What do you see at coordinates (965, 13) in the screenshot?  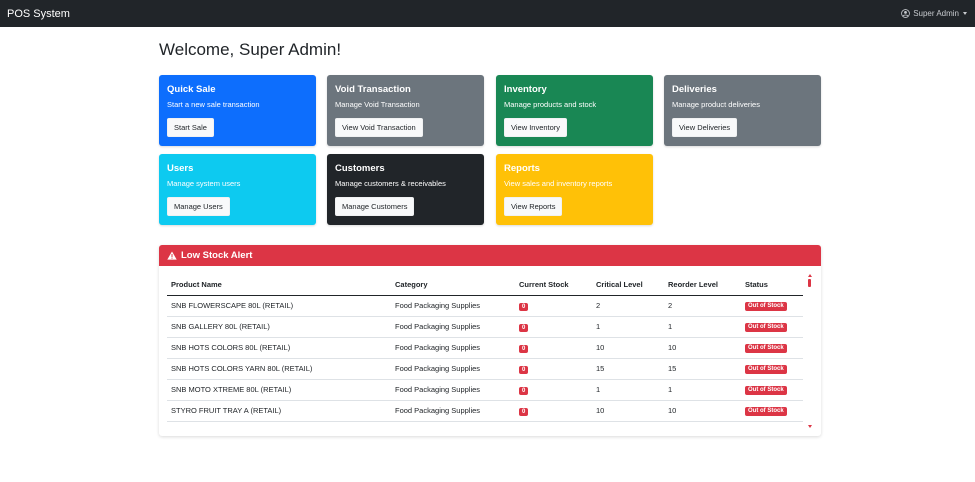 I see `chevron-down-icon` at bounding box center [965, 13].